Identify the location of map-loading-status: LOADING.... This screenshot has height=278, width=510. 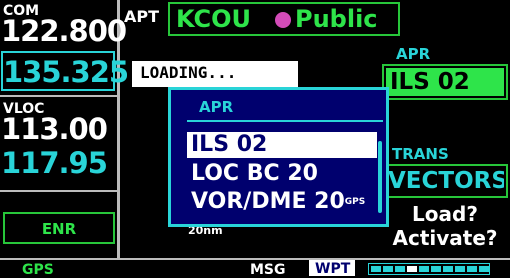
(215, 74).